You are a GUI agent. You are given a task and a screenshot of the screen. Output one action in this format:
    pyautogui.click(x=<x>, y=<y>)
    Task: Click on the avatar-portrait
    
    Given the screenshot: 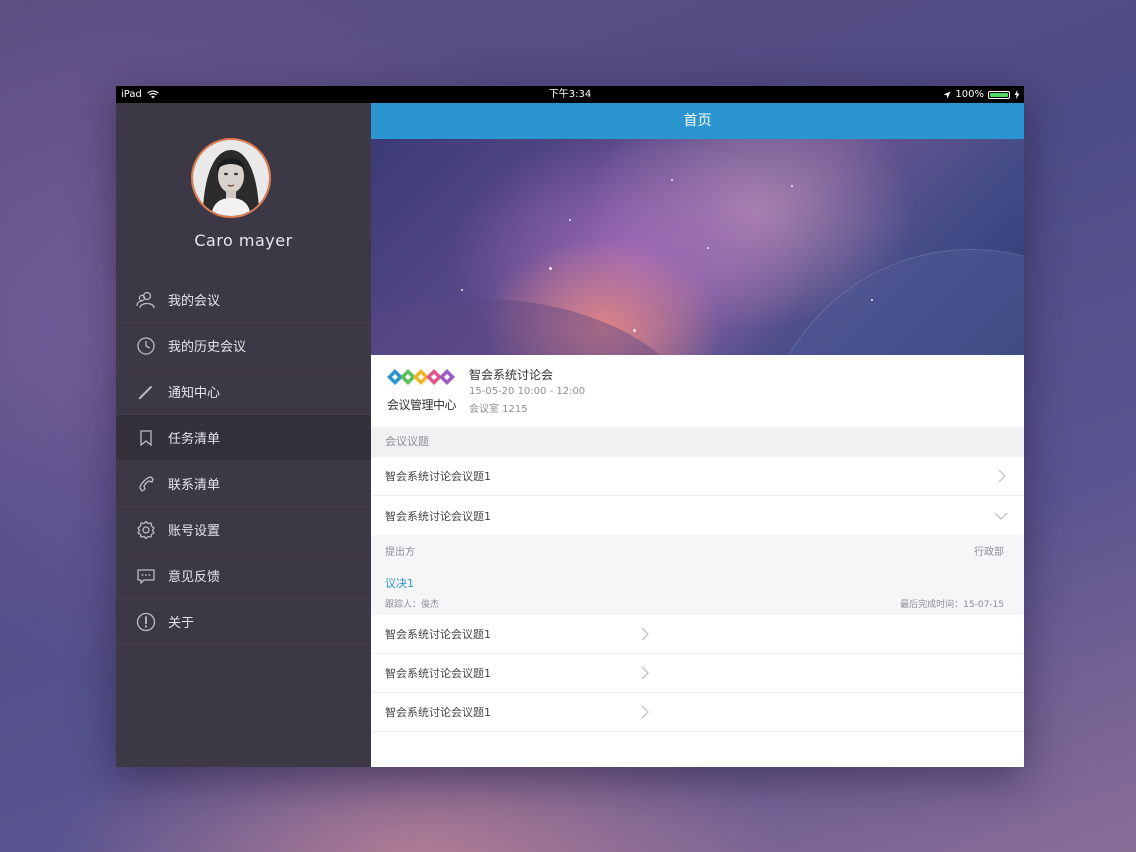 What is the action you would take?
    pyautogui.click(x=231, y=178)
    